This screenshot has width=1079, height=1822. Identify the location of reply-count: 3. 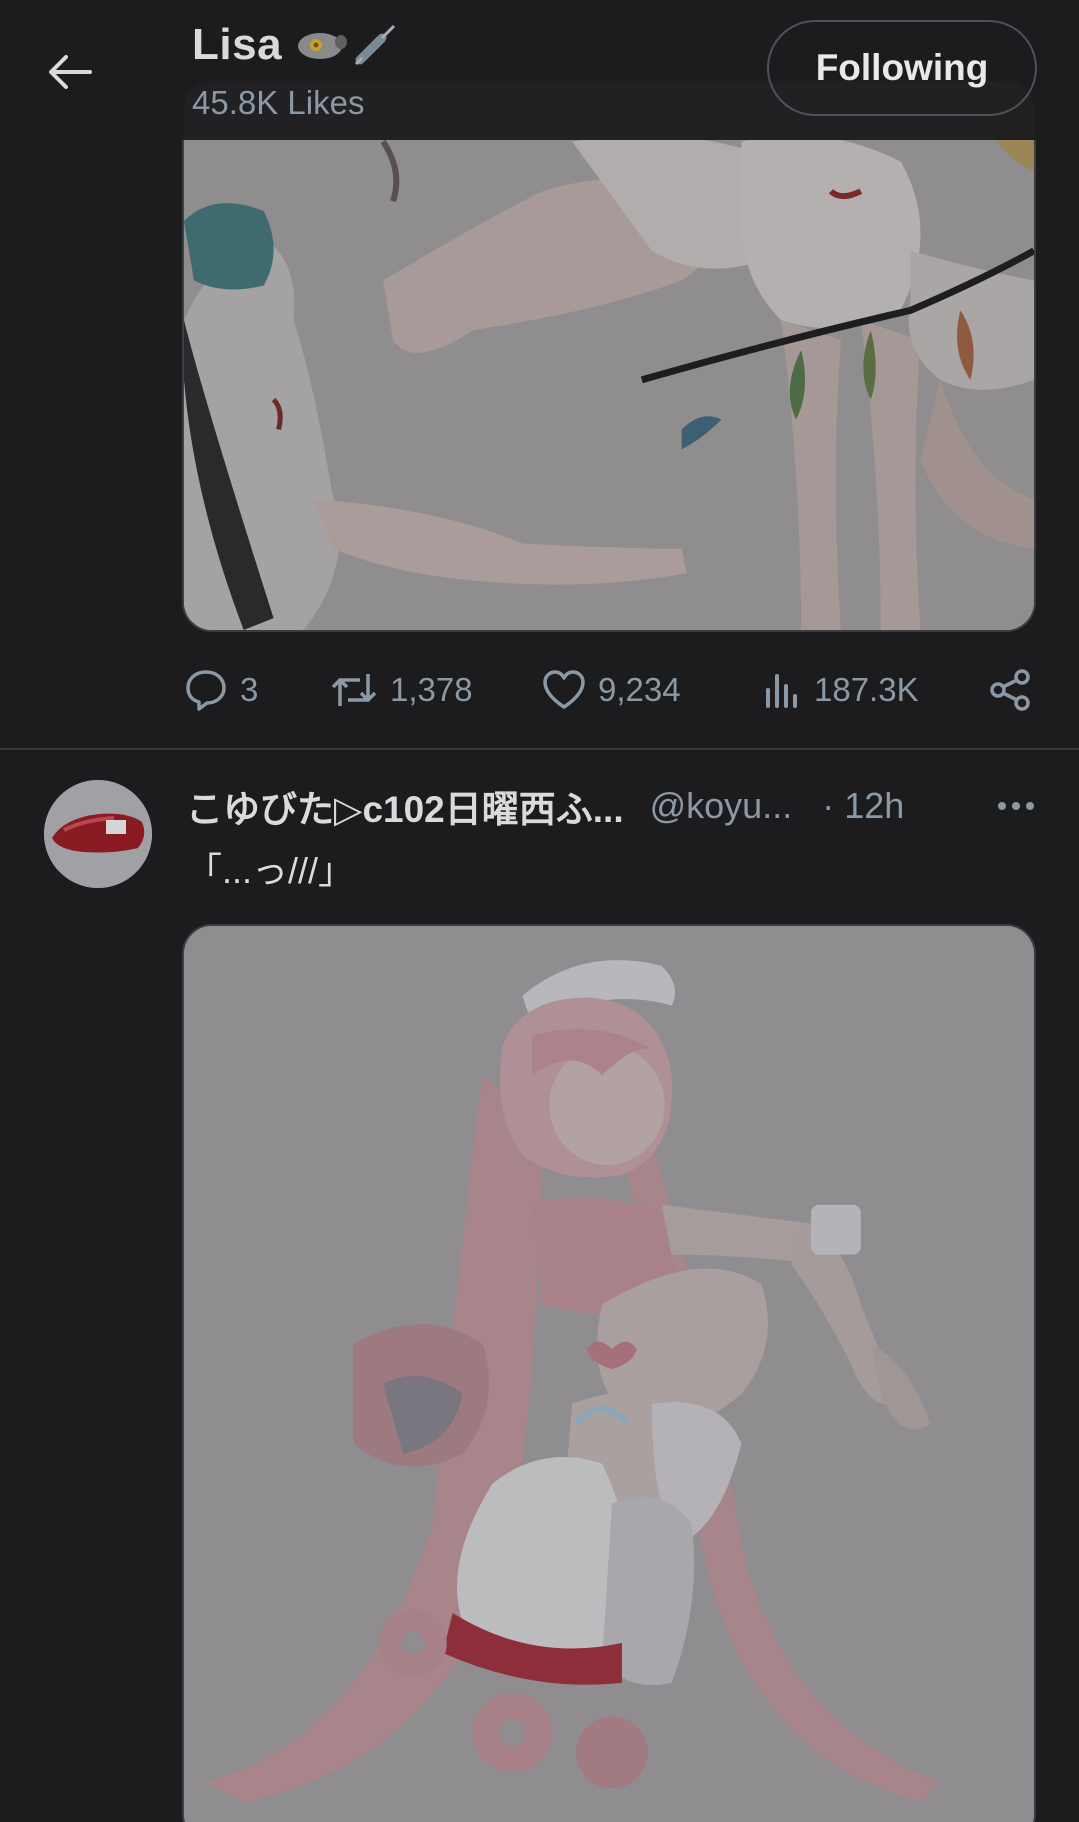
(249, 689).